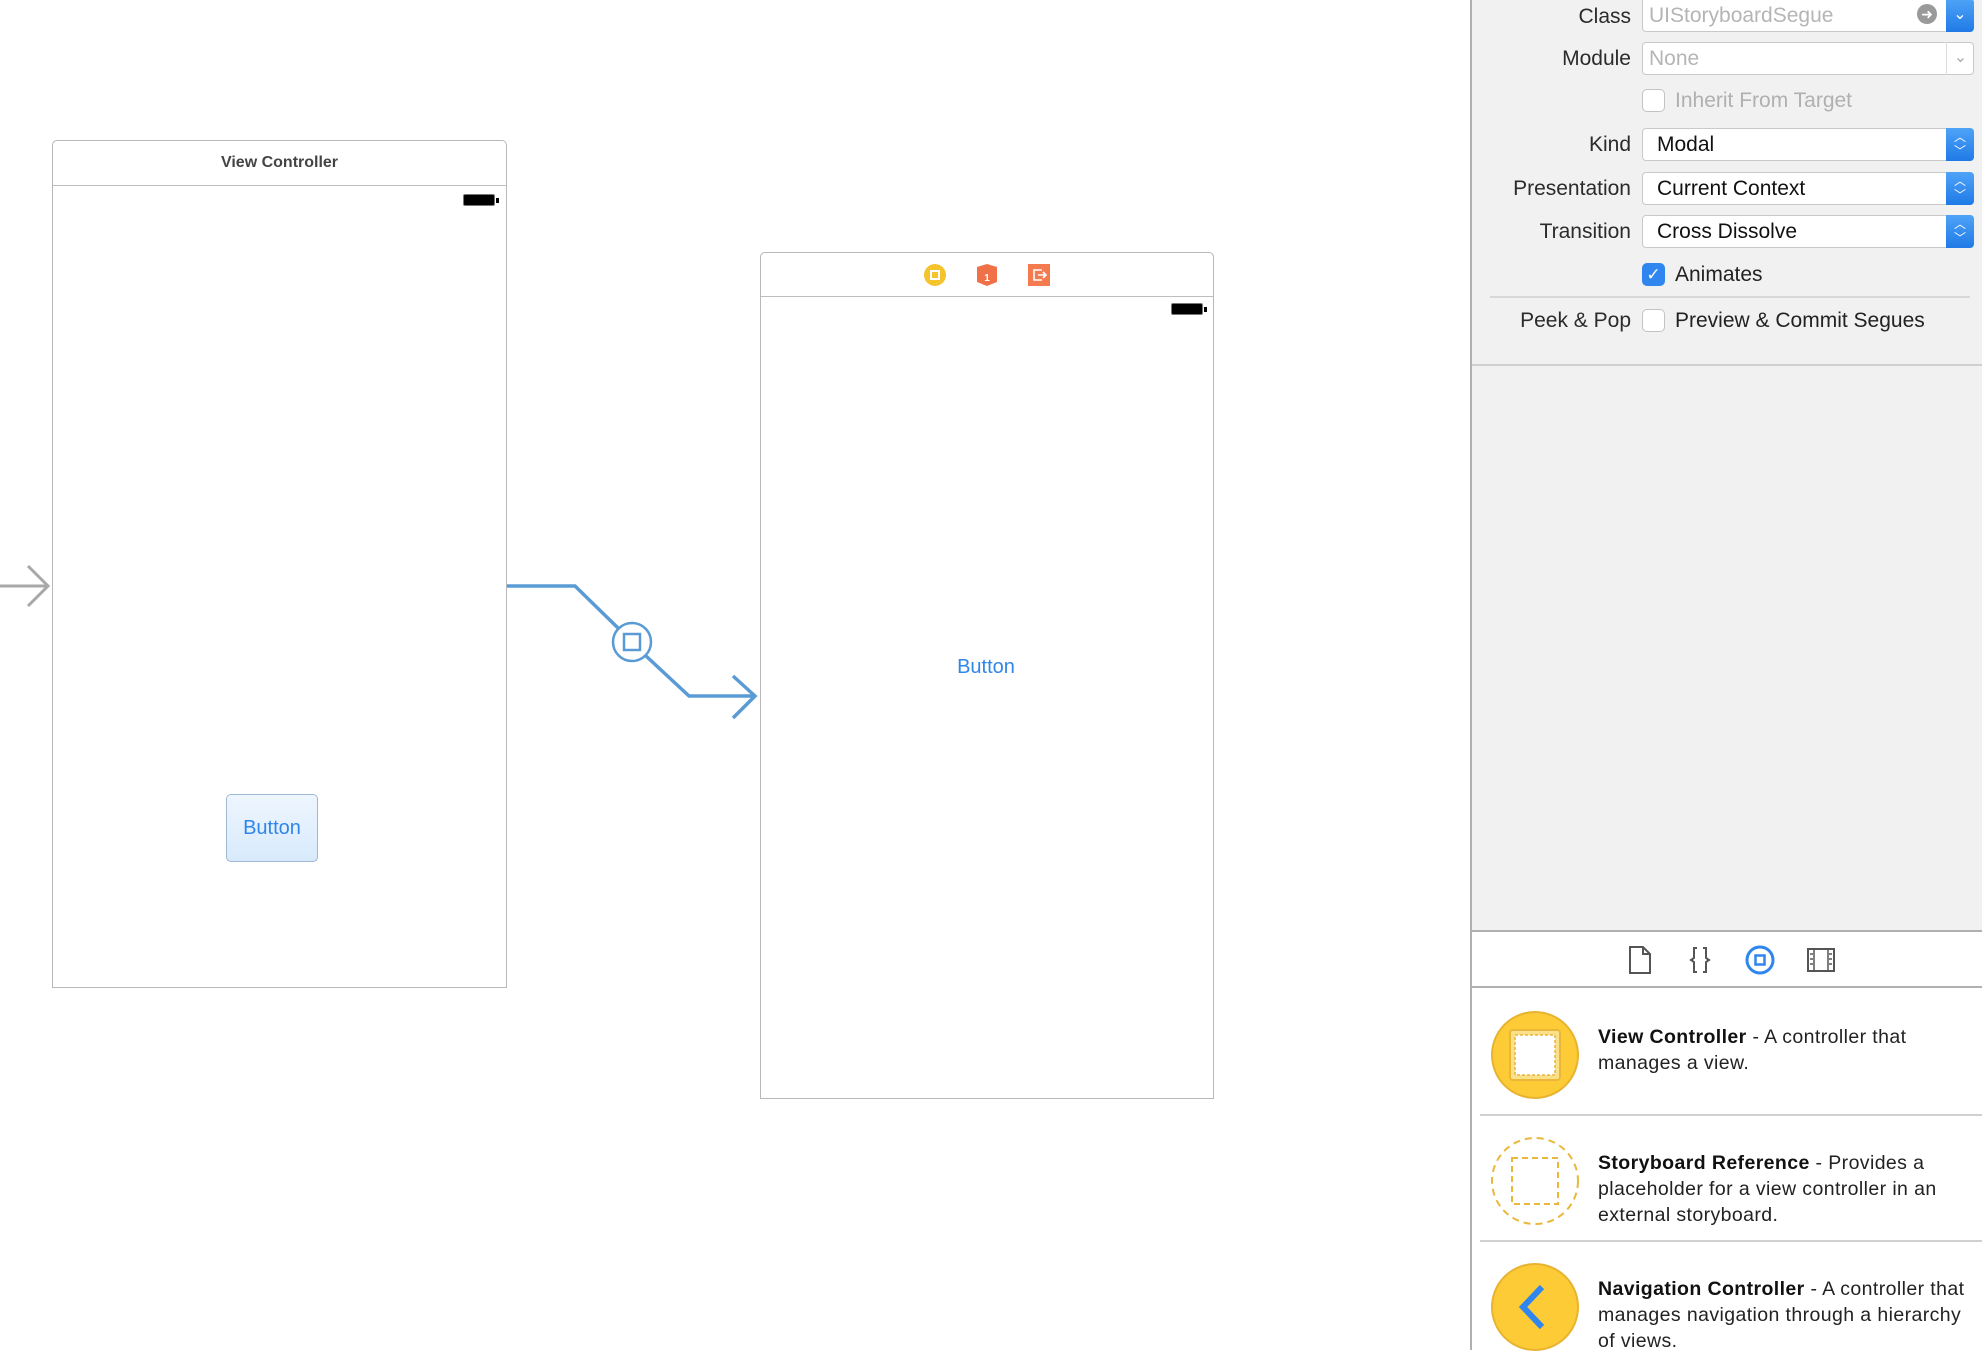  I want to click on media-library-icon, so click(1821, 960).